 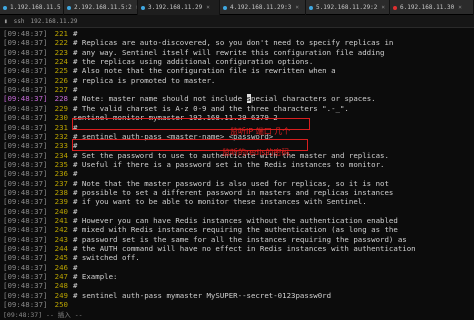 I want to click on tab-label: 6.192.168.11.30, so click(x=427, y=7).